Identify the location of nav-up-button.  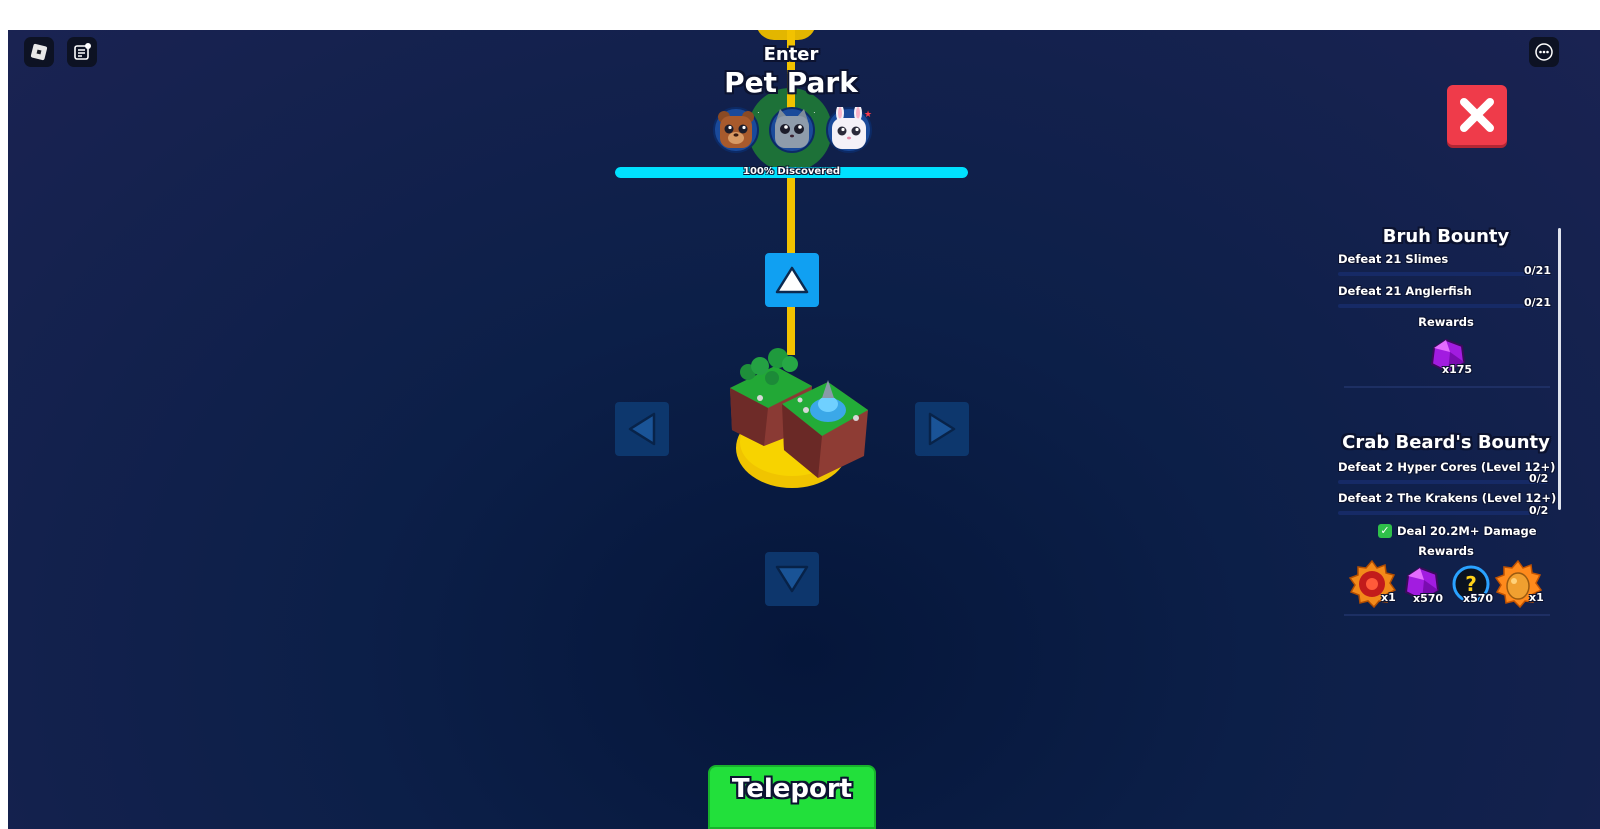
(792, 280).